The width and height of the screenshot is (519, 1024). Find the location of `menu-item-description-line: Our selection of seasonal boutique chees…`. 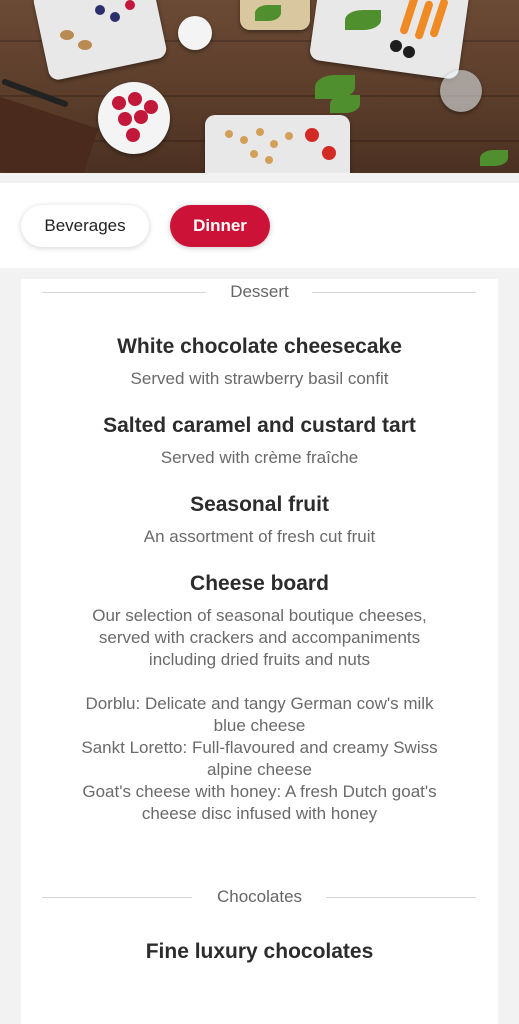

menu-item-description-line: Our selection of seasonal boutique chees… is located at coordinates (259, 615).